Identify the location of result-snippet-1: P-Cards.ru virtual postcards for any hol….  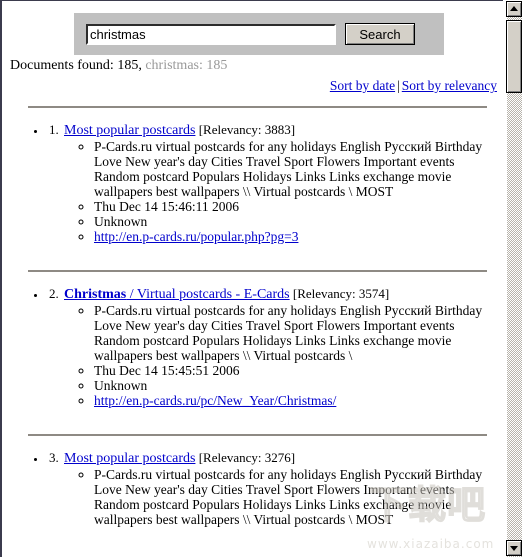
(298, 169).